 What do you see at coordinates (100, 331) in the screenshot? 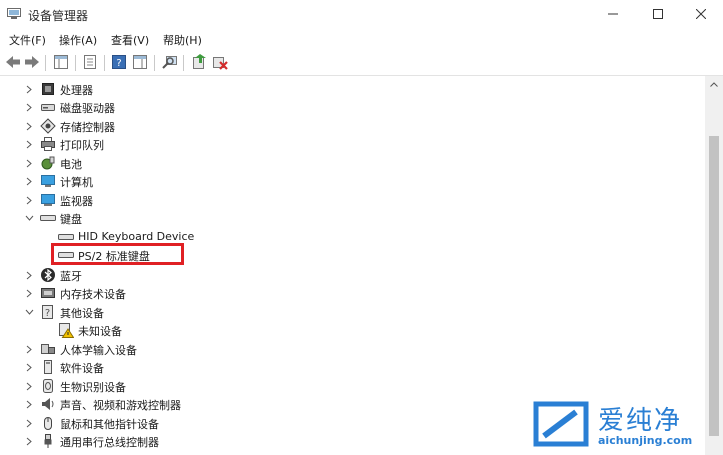
I see `tree-item-label: 未知设备` at bounding box center [100, 331].